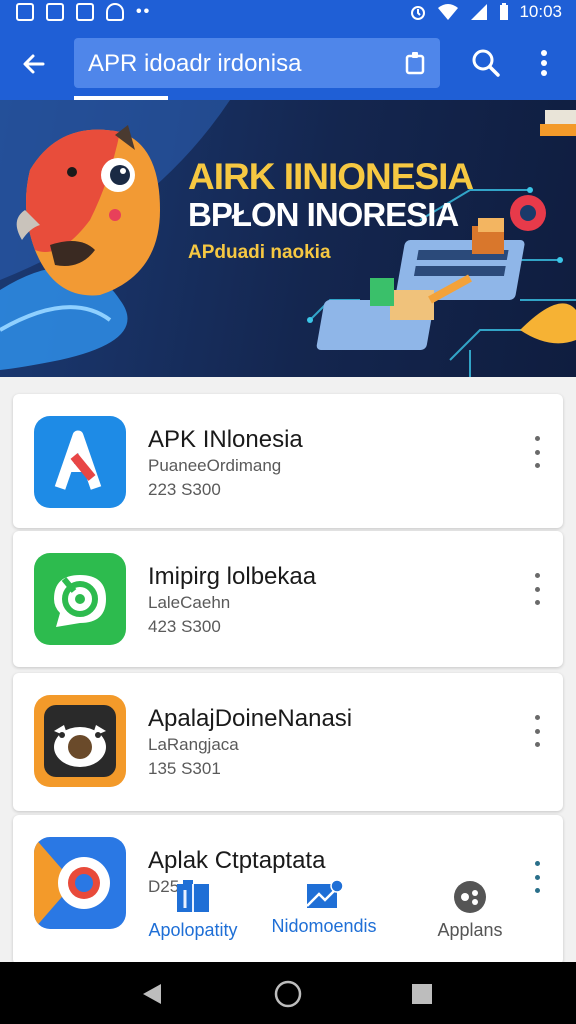  I want to click on banner-title: AIRK IINIONESIA, so click(331, 176).